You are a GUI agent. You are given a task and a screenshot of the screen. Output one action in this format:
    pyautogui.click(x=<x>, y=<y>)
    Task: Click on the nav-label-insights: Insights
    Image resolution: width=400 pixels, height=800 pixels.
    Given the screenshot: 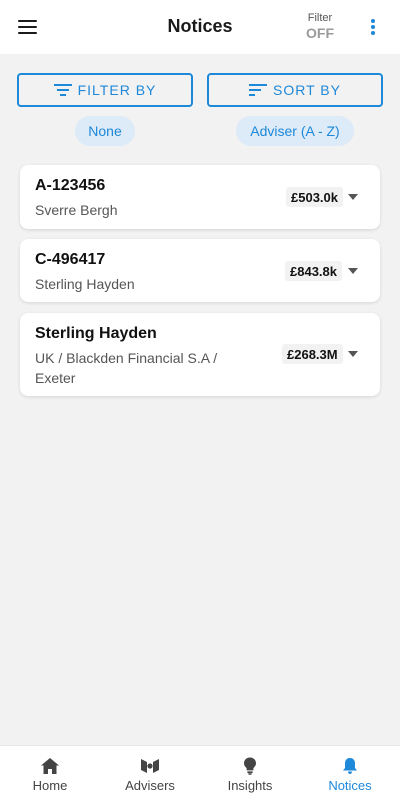 What is the action you would take?
    pyautogui.click(x=250, y=785)
    